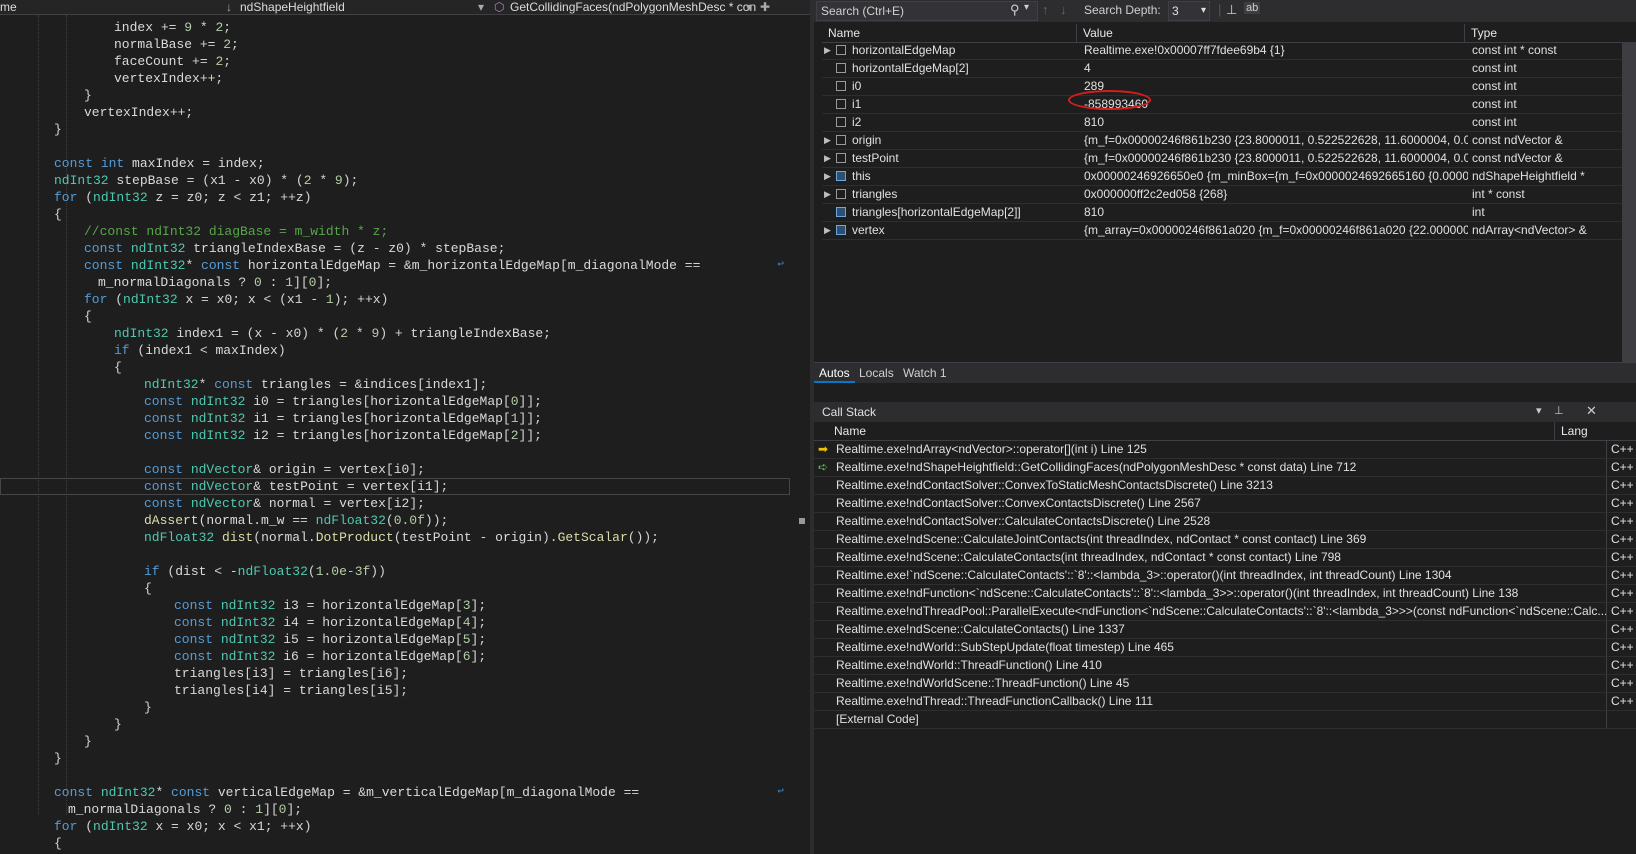 The width and height of the screenshot is (1636, 854). Describe the element at coordinates (395, 180) in the screenshot. I see `code-line: ndInt32 stepBase = (x1 - x0) * (2 * 9);` at that location.